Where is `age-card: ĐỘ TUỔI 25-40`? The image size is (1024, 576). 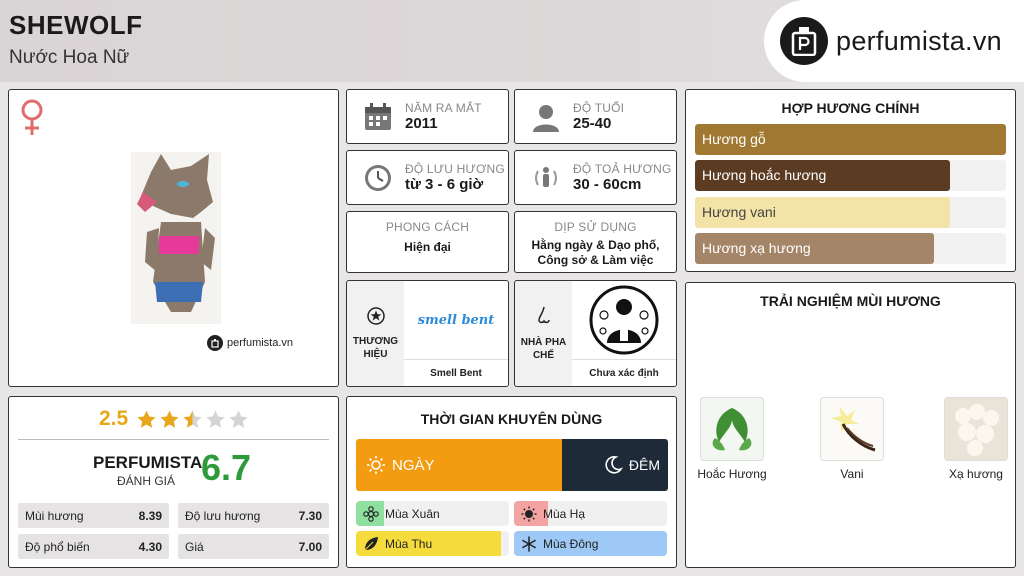
age-card: ĐỘ TUỔI 25-40 is located at coordinates (595, 116).